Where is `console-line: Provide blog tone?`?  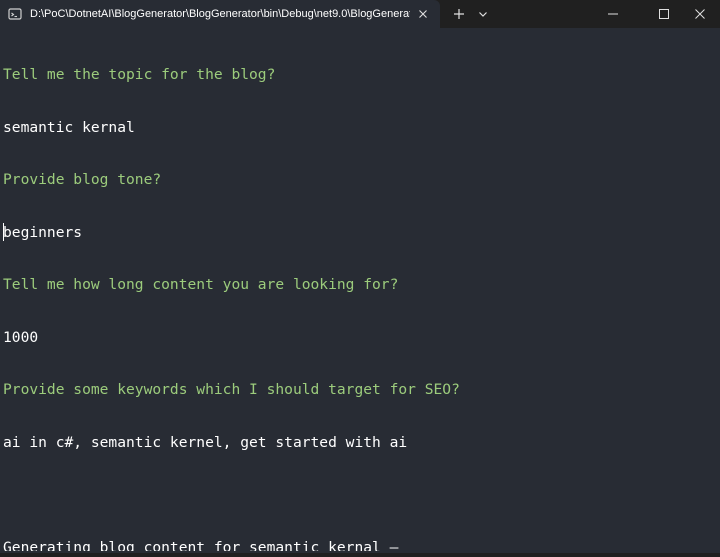 console-line: Provide blog tone? is located at coordinates (82, 179).